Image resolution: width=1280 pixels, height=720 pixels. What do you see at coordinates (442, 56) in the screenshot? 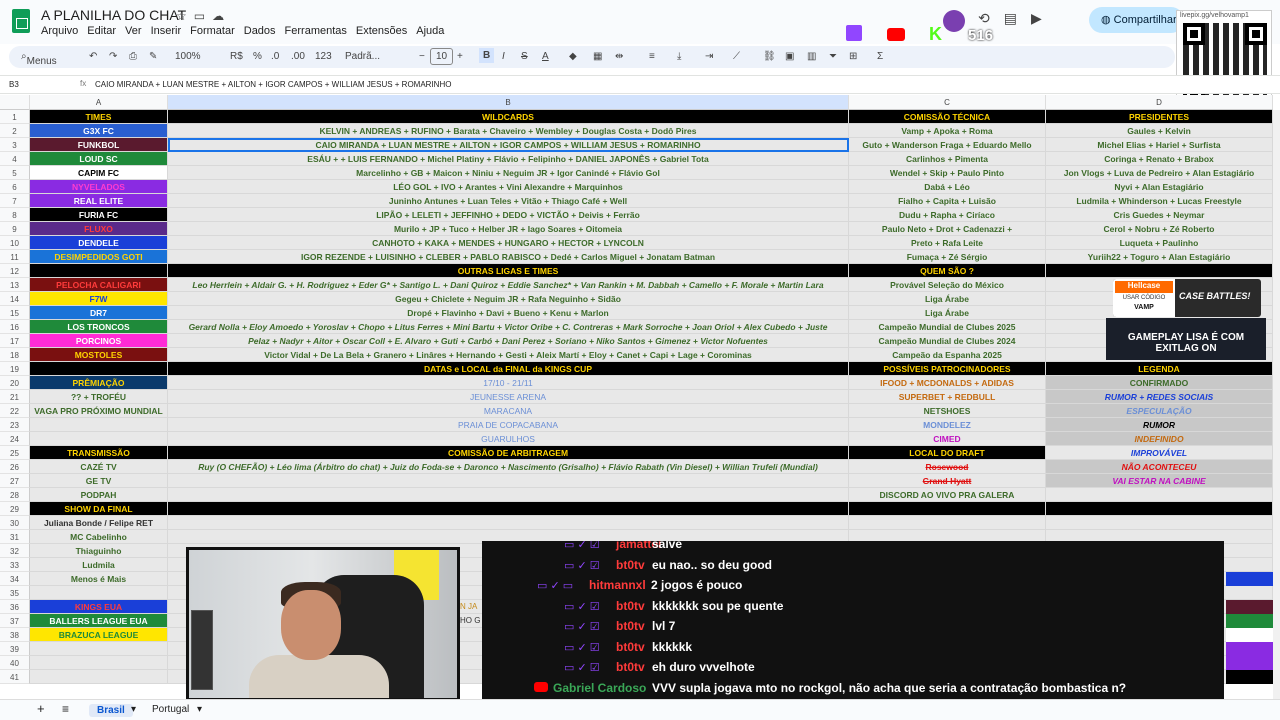
I see `font-size-input: 10` at bounding box center [442, 56].